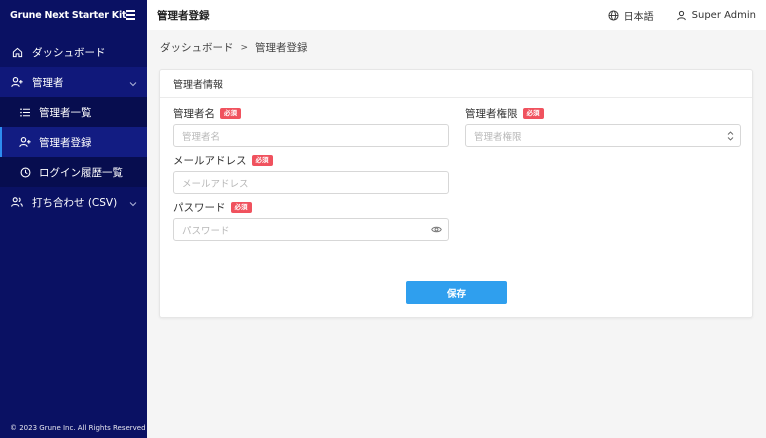 Image resolution: width=766 pixels, height=438 pixels. I want to click on email-placeholder: メールアドレス, so click(215, 184).